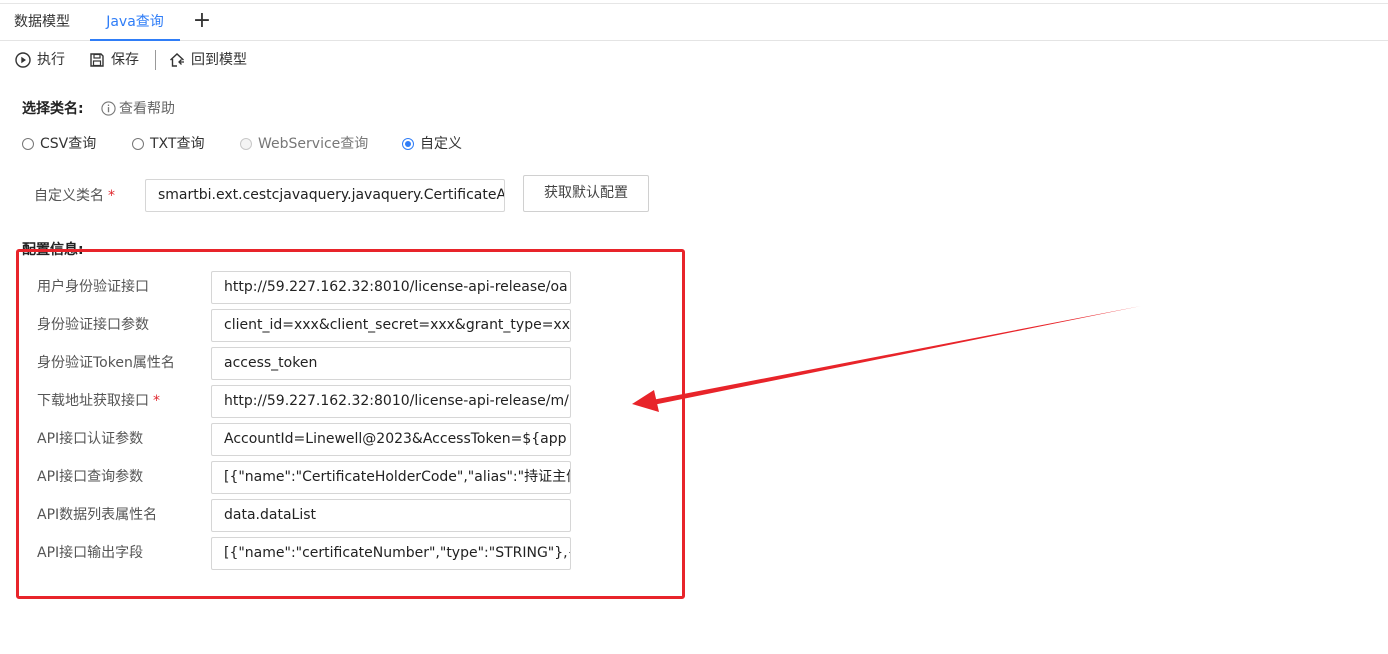 The width and height of the screenshot is (1388, 654). Describe the element at coordinates (53, 250) in the screenshot. I see `config-section-title: 配置信息:` at that location.